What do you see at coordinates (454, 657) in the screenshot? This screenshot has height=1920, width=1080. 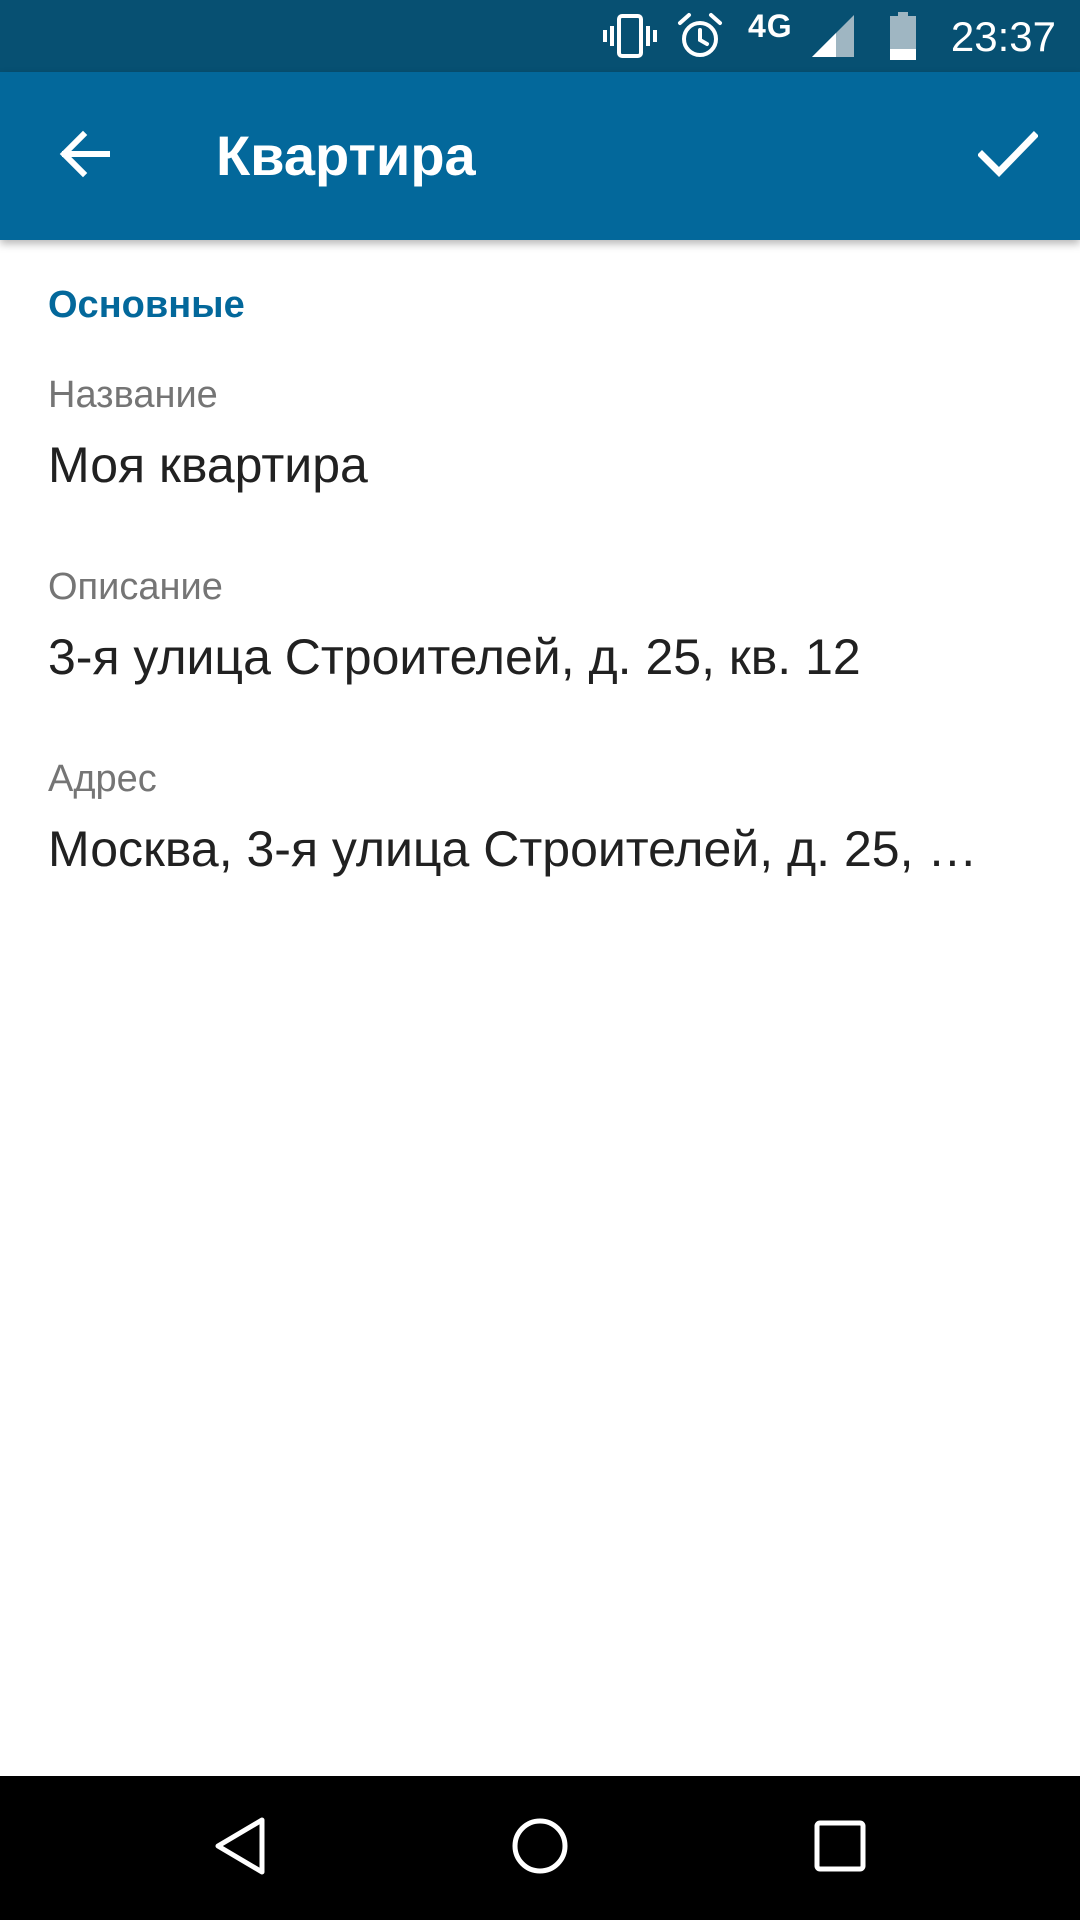 I see `pref-summary: 3-я улица Строителей, д. 25, кв. 12` at bounding box center [454, 657].